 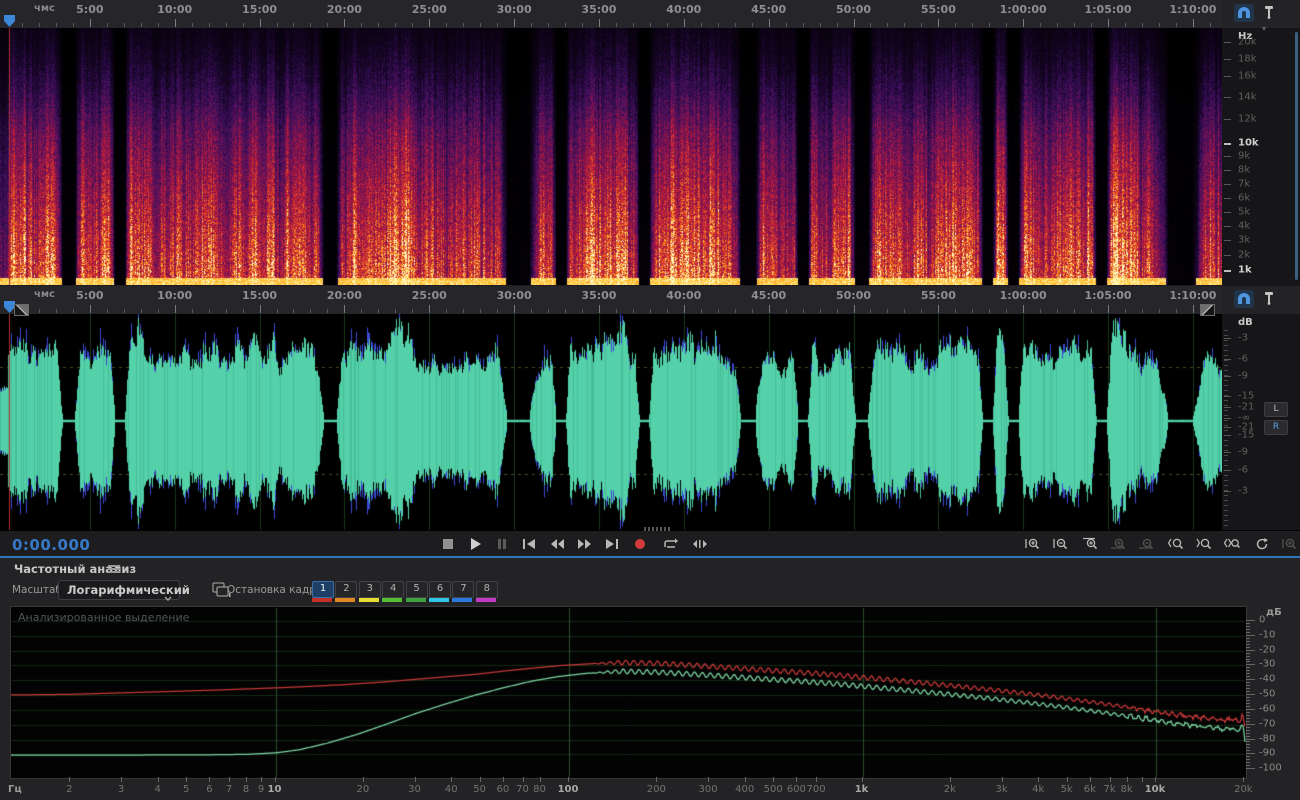 What do you see at coordinates (1227, 435) in the screenshot?
I see `db-scale-tick` at bounding box center [1227, 435].